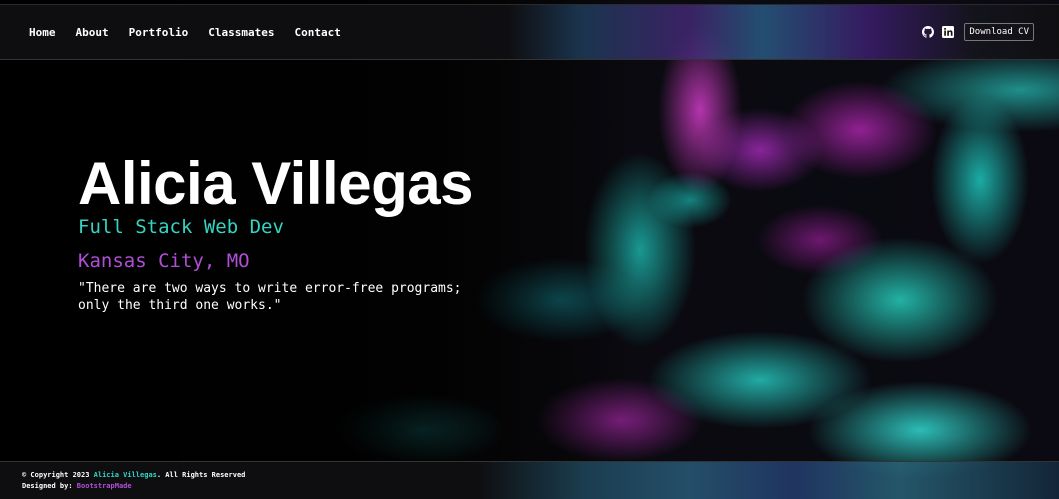 This screenshot has height=499, width=1059. What do you see at coordinates (948, 32) in the screenshot?
I see `linkedin-icon` at bounding box center [948, 32].